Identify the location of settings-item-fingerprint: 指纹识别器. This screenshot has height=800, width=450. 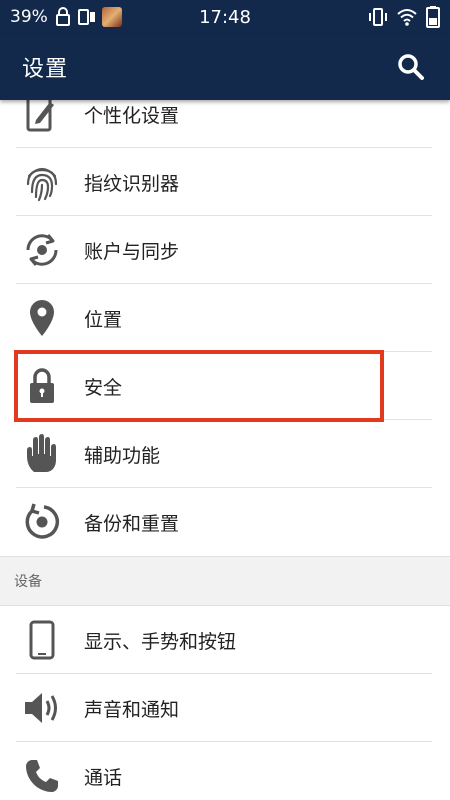
(225, 182).